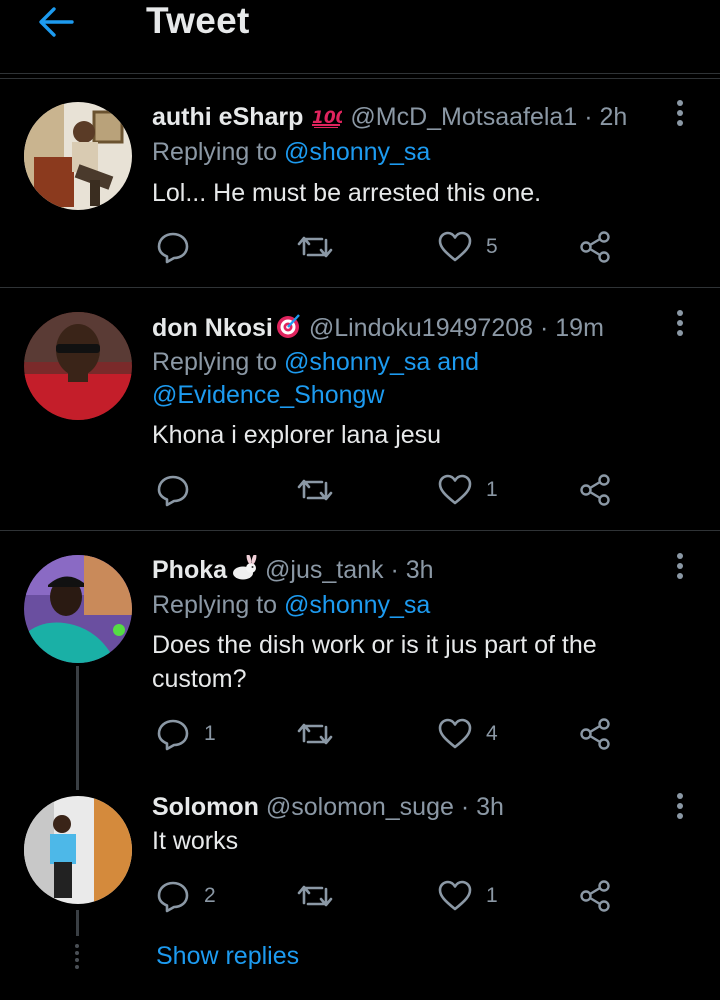 The width and height of the screenshot is (720, 1000). Describe the element at coordinates (360, 37) in the screenshot. I see `top-bar: Tweet` at that location.